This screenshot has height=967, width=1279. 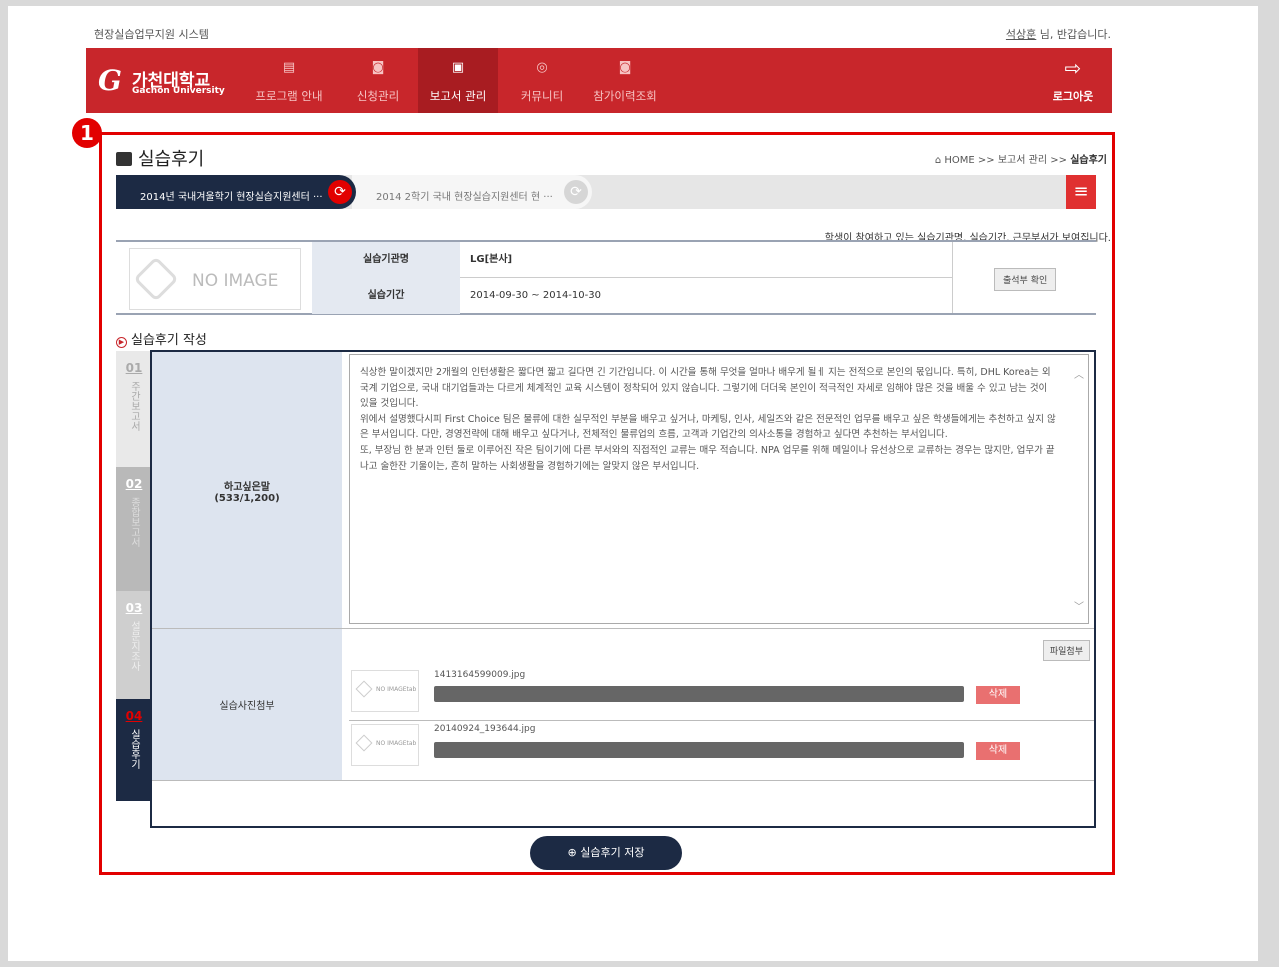 What do you see at coordinates (378, 80) in the screenshot?
I see `nav-item-apply: ◙ 신청관리` at bounding box center [378, 80].